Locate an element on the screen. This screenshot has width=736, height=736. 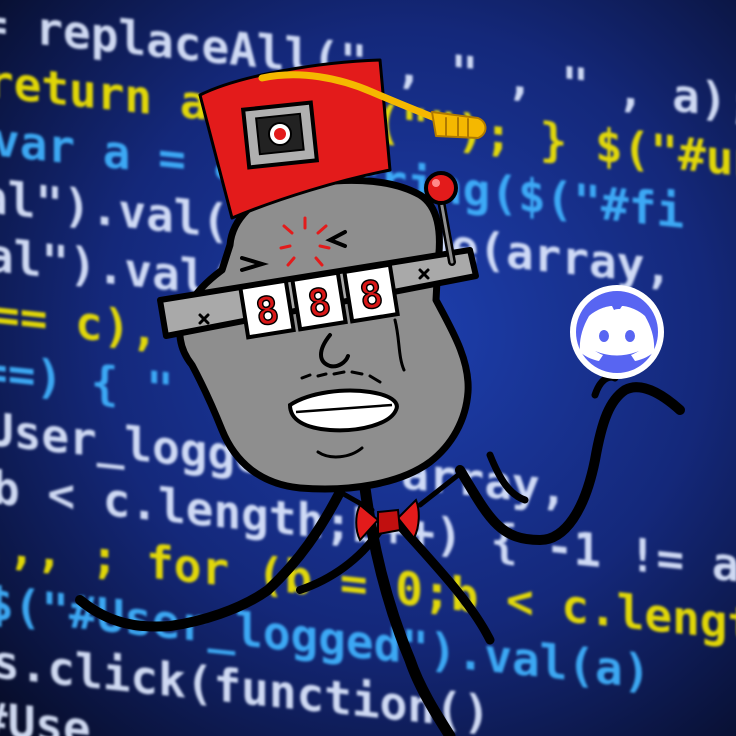
discord-logo-icon is located at coordinates (617, 332).